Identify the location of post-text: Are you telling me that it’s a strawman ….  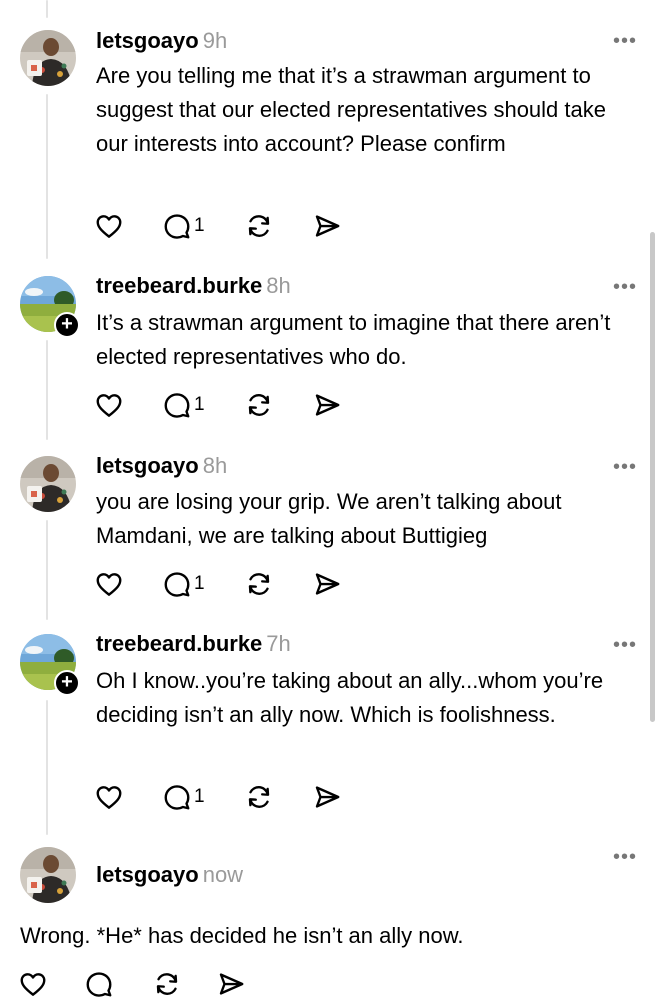
(351, 109).